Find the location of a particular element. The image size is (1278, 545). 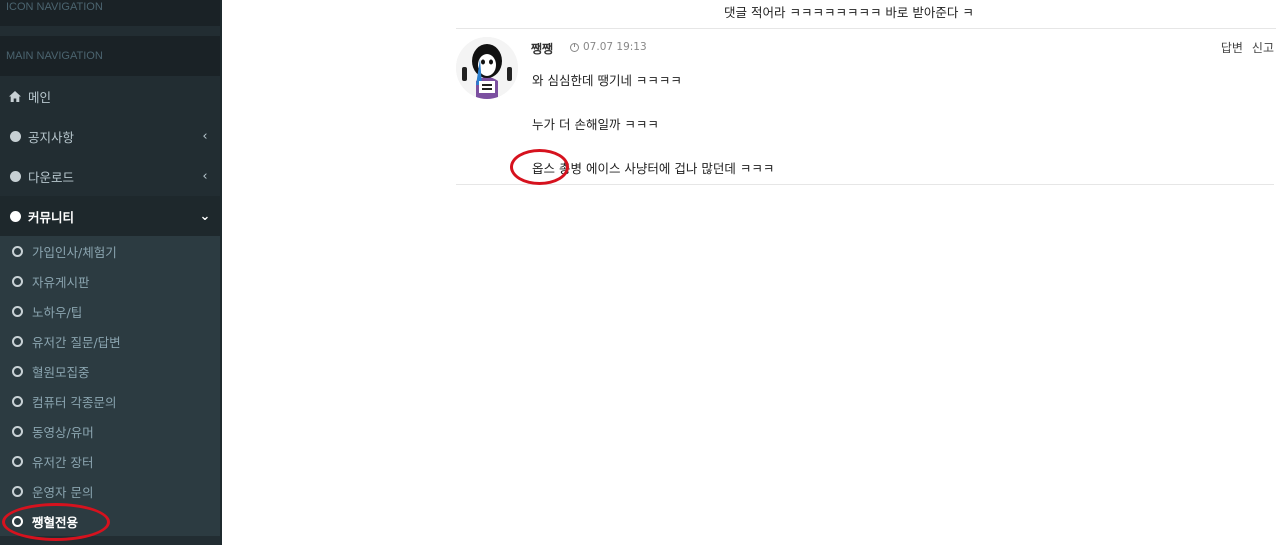

comment-time-text: 07.07 19:13 is located at coordinates (615, 47).